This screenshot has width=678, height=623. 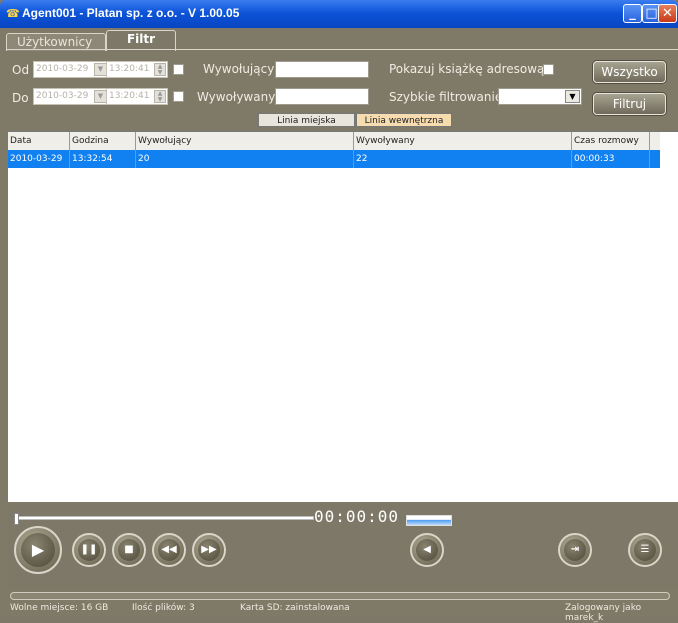 I want to click on all-button: Wszystko, so click(x=629, y=72).